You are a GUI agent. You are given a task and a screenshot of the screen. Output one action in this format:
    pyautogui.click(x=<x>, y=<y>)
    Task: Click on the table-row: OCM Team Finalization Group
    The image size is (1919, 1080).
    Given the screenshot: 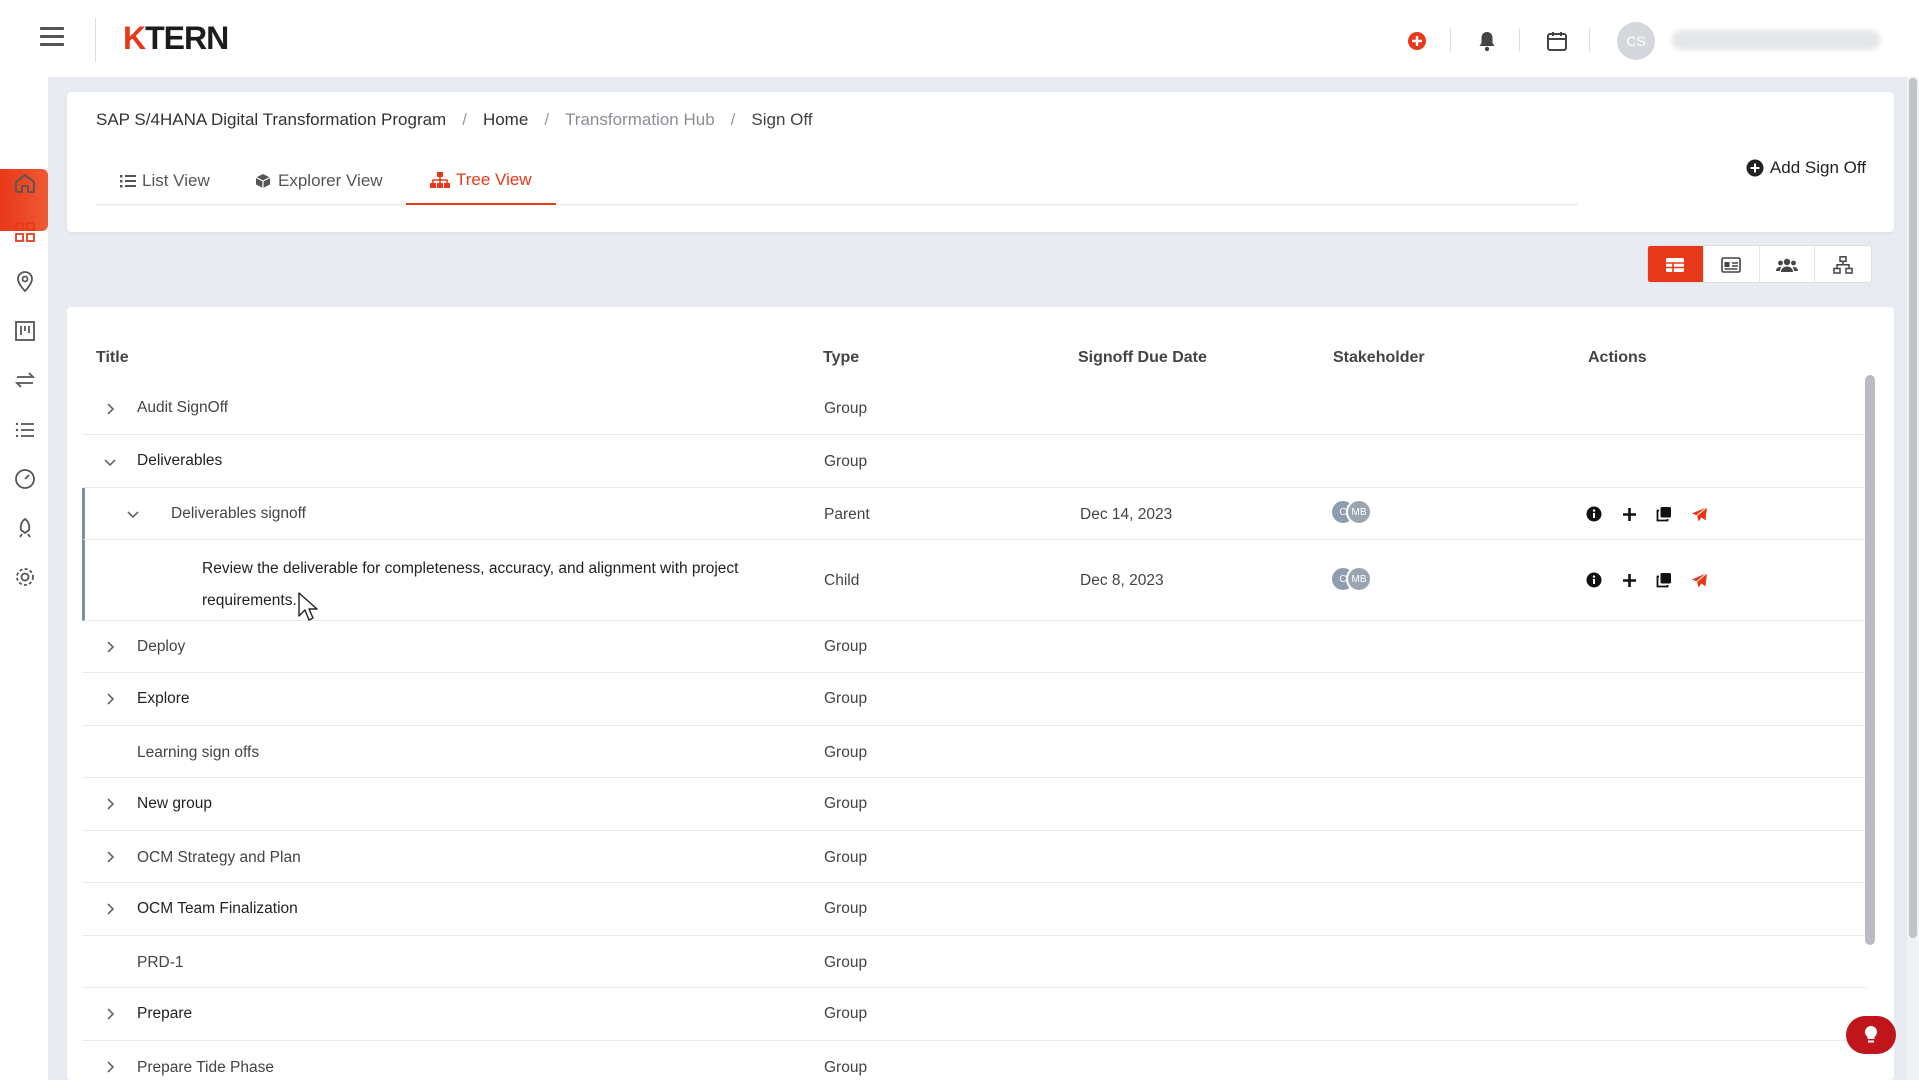 What is the action you would take?
    pyautogui.click(x=974, y=909)
    